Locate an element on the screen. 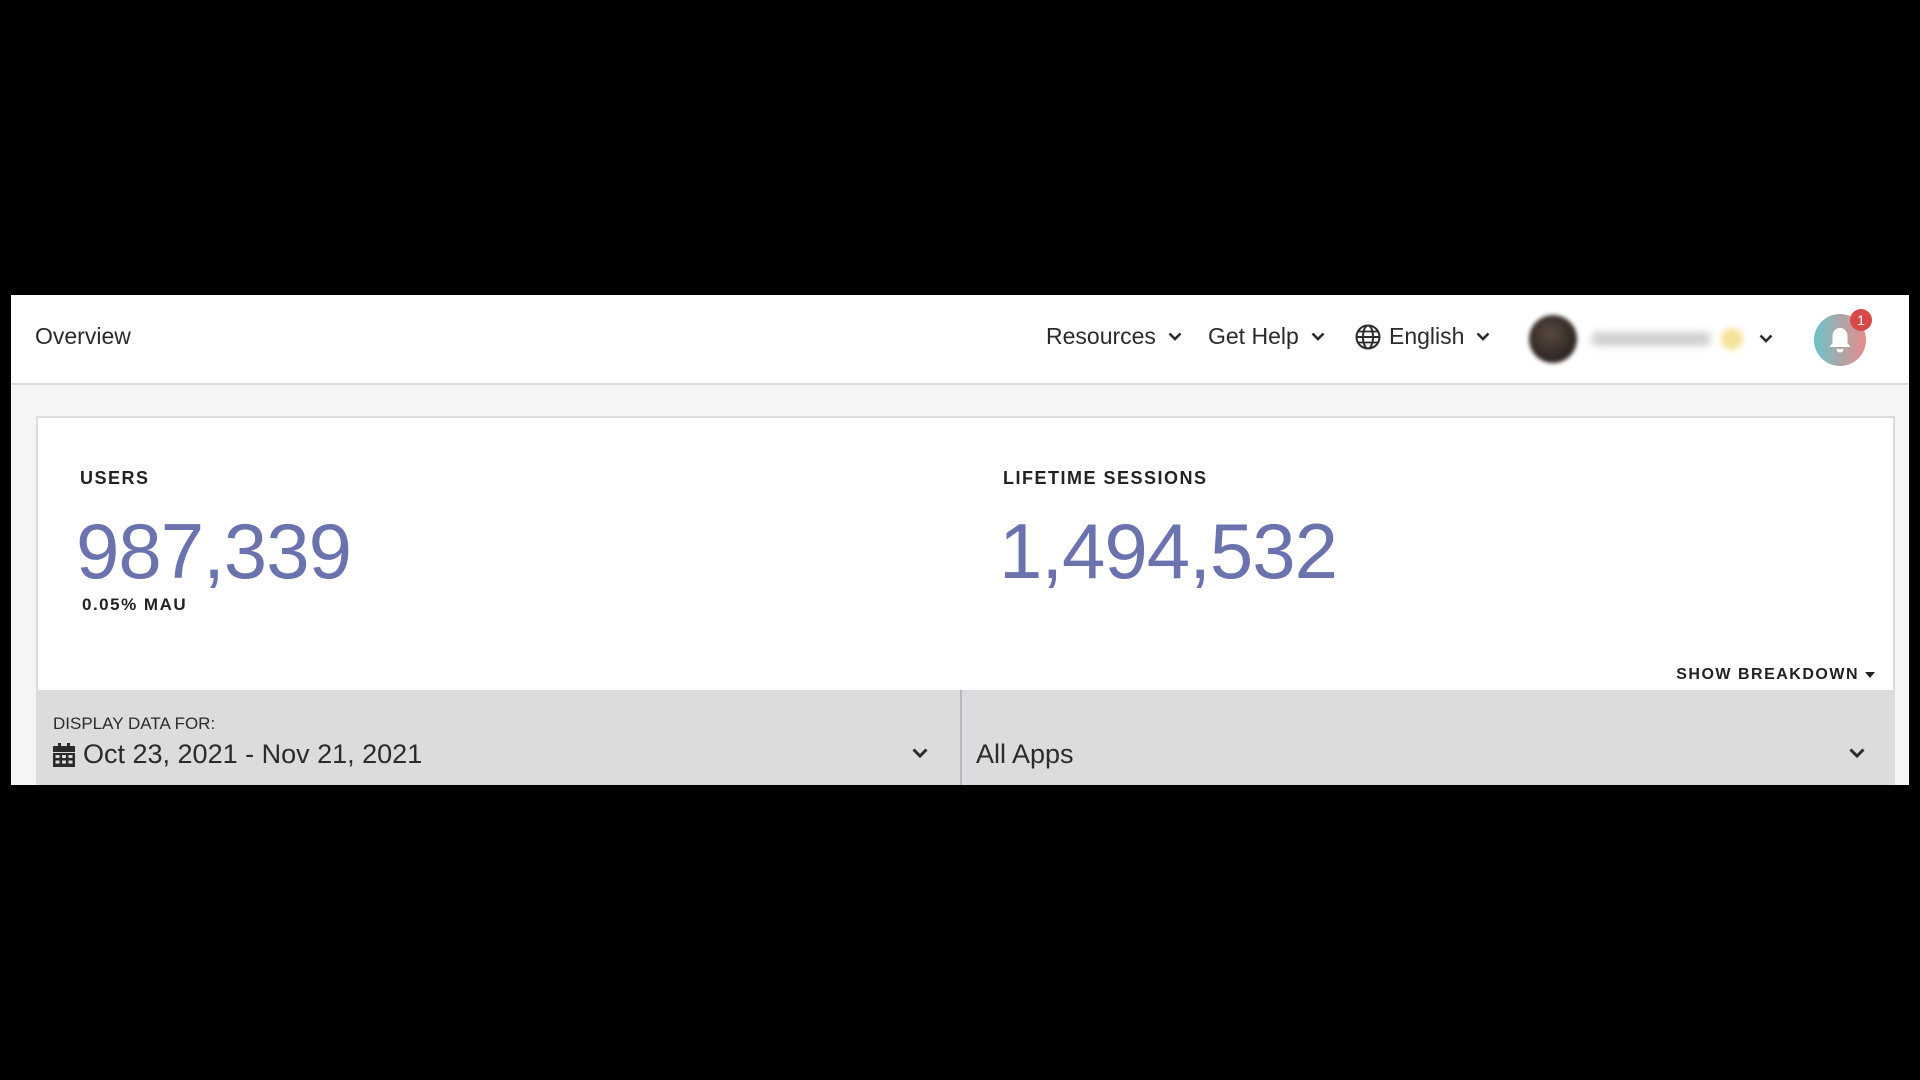 Image resolution: width=1920 pixels, height=1080 pixels. lifetime-sessions-label: LIFETIME SESSIONS is located at coordinates (1105, 478).